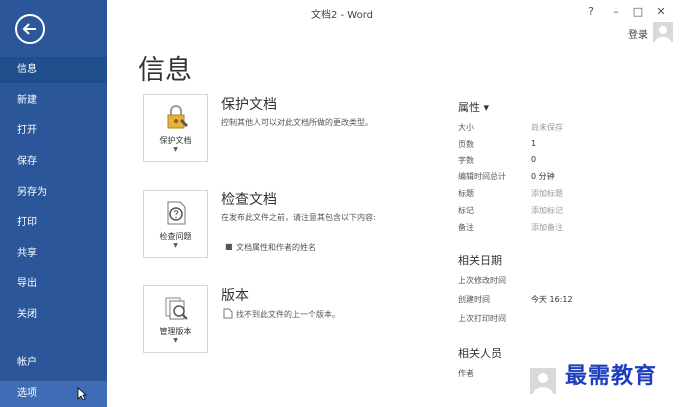  I want to click on mouse-cursor-icon, so click(82, 394).